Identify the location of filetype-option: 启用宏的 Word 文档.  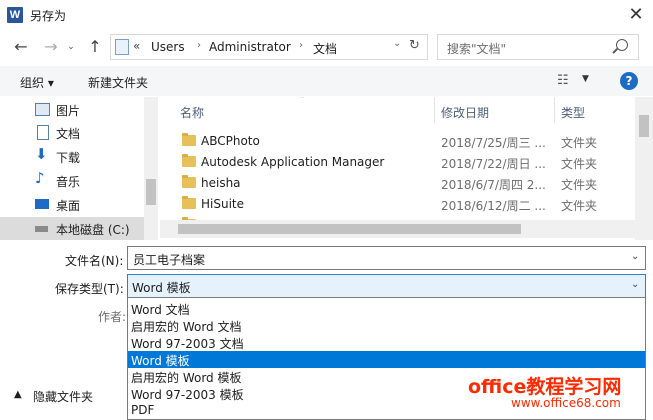
(386, 325).